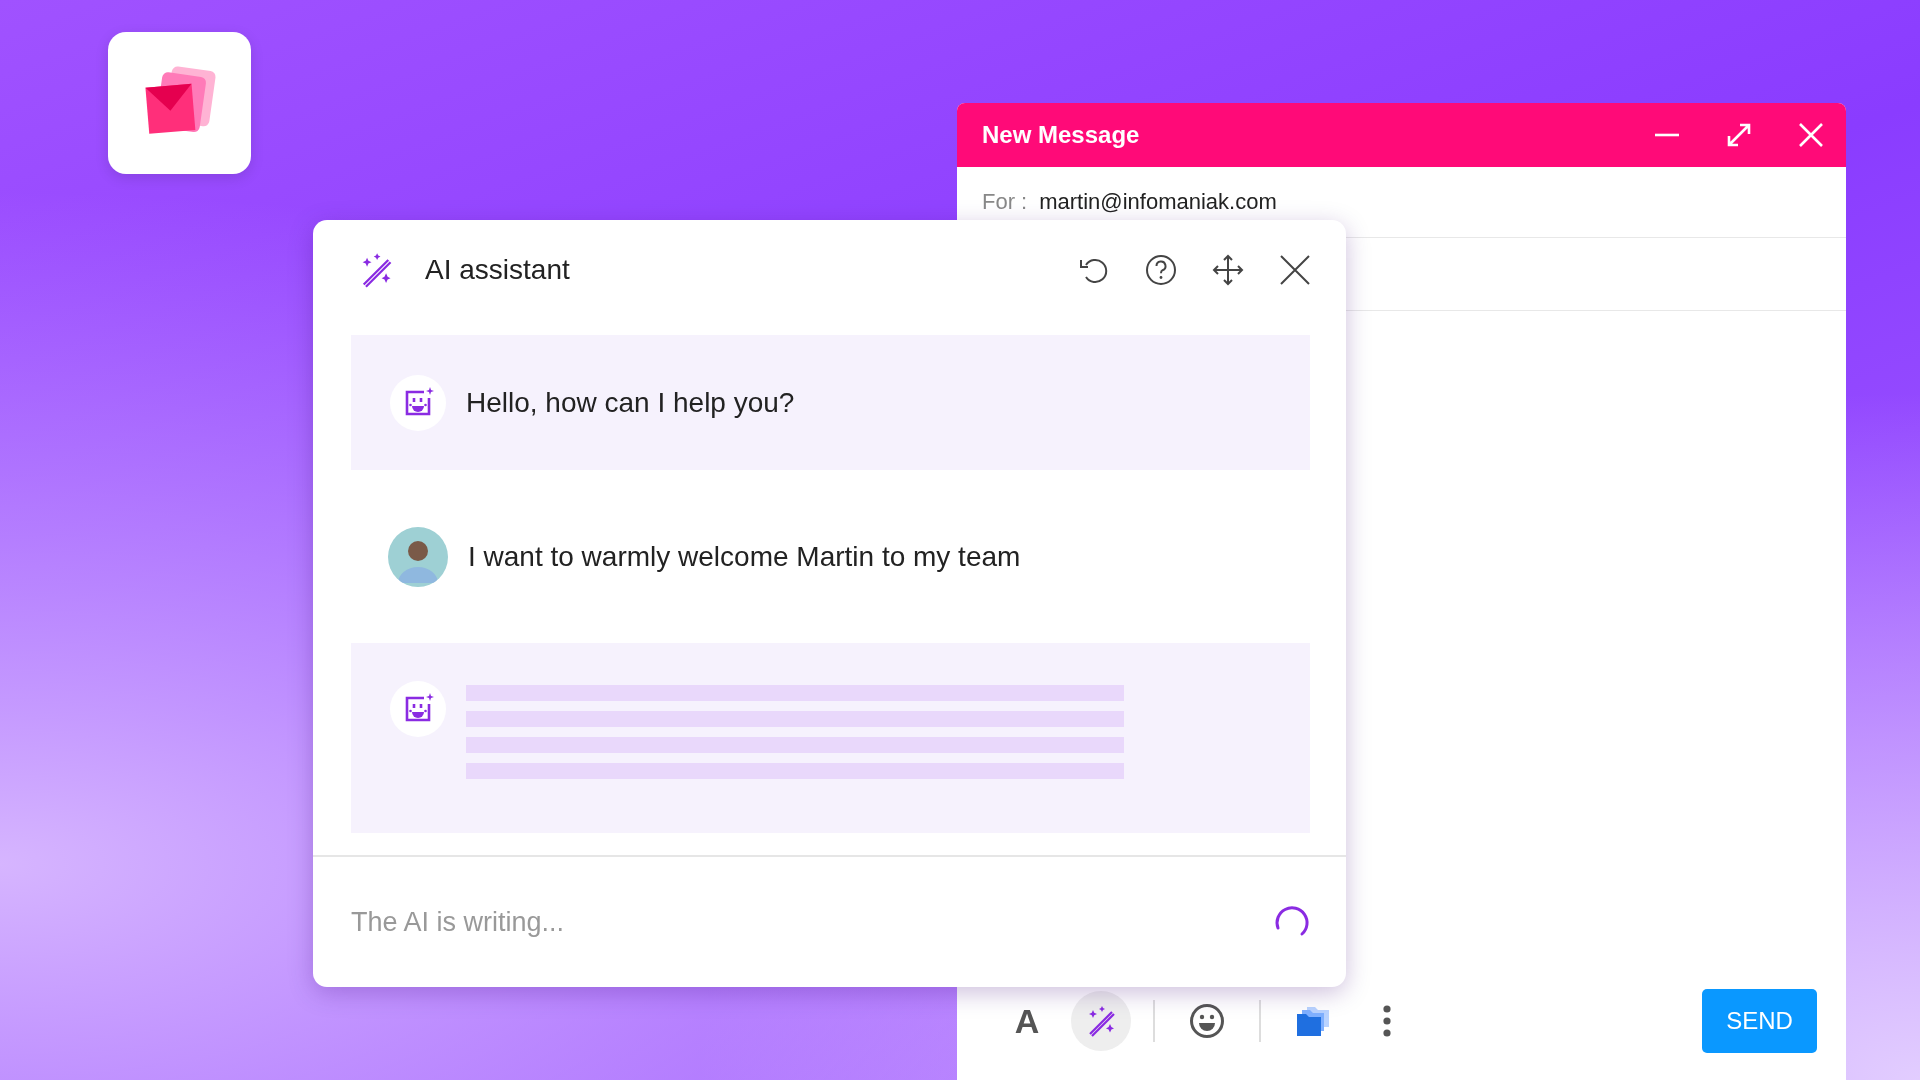  I want to click on recipient-address: martin@infomaniak.com, so click(1158, 202).